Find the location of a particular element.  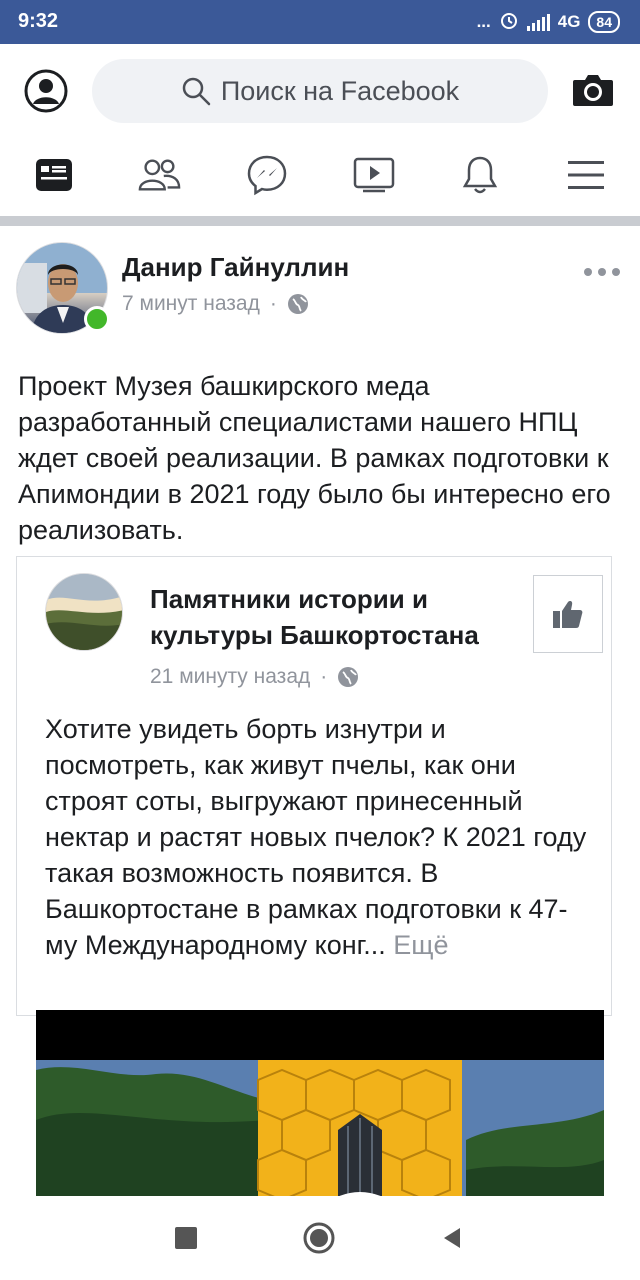

main-nav is located at coordinates (320, 178).